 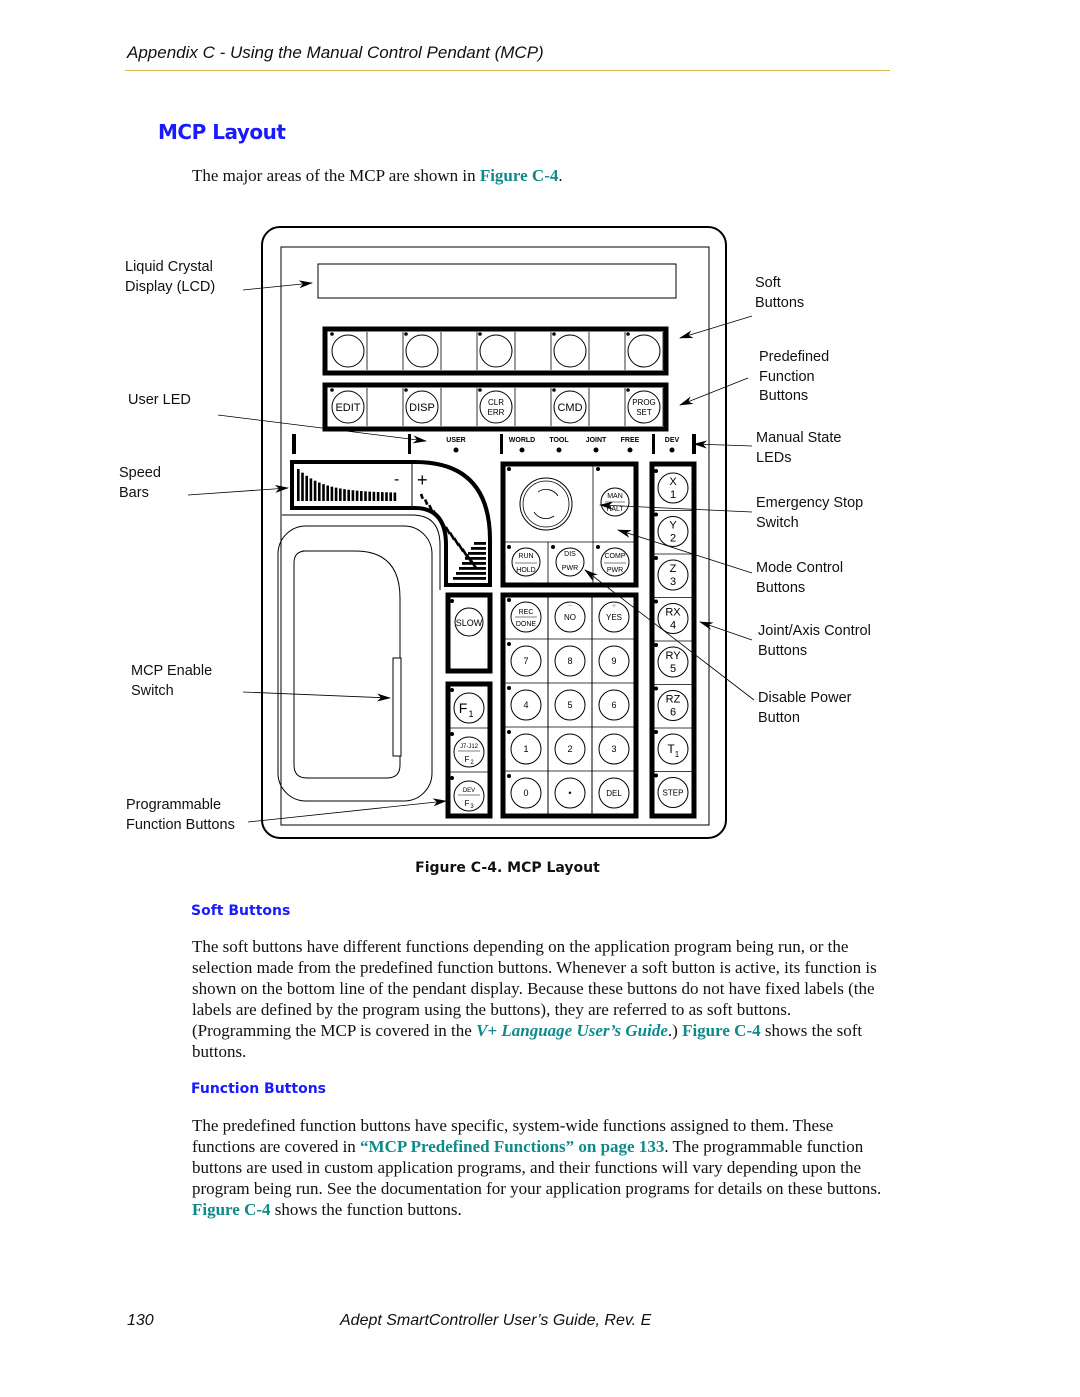 I want to click on svg-text: HOLD, so click(x=525, y=570).